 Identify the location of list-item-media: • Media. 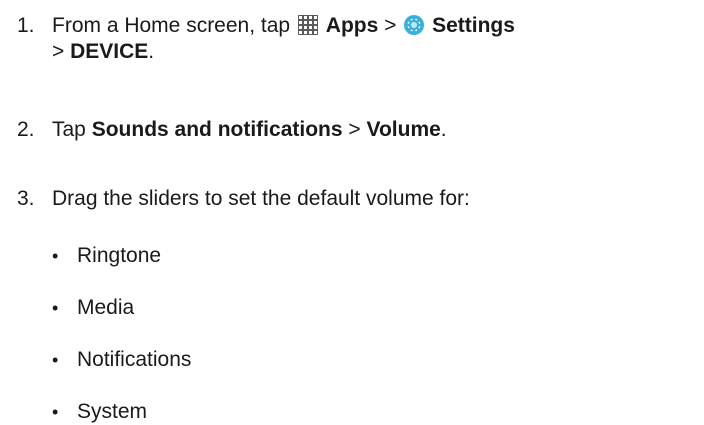
(352, 308).